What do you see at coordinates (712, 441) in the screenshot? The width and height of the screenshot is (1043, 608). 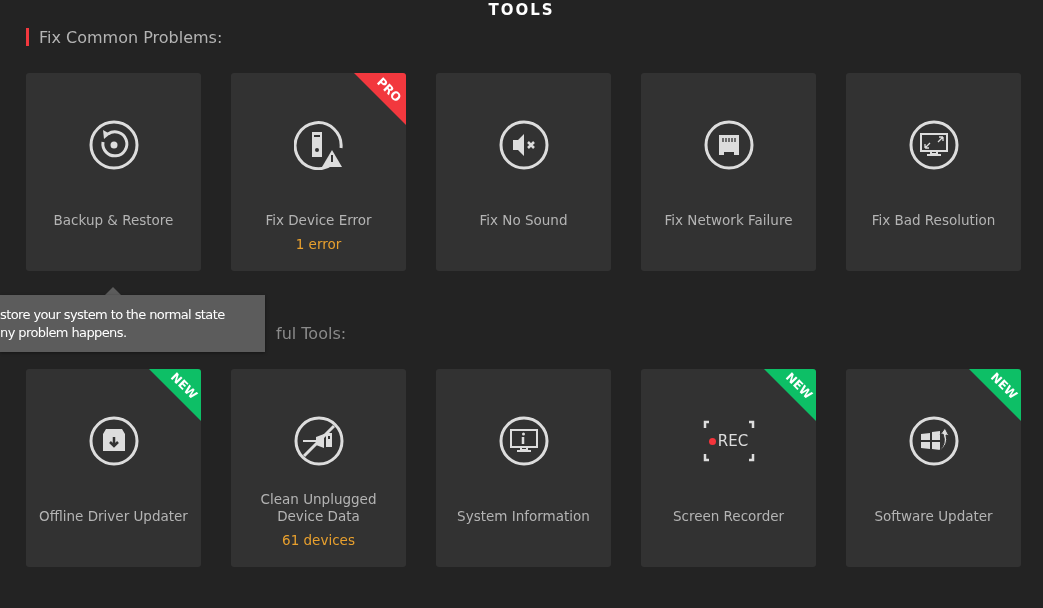 I see `record-dot-icon` at bounding box center [712, 441].